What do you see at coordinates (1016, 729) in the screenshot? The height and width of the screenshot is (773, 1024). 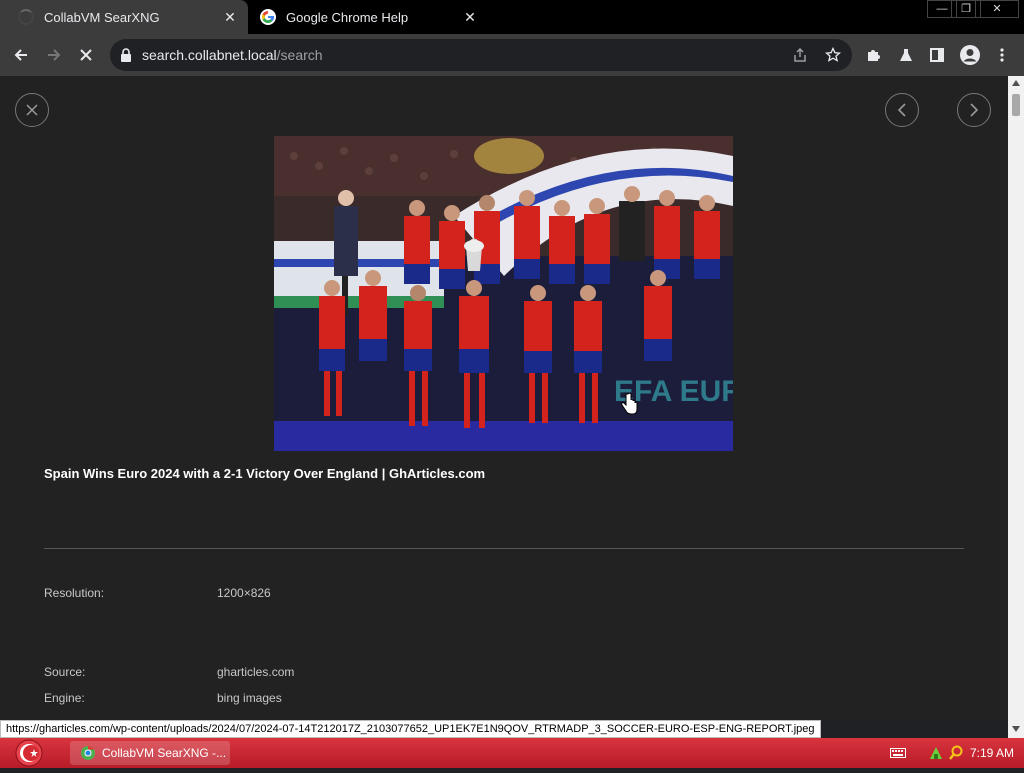 I see `scroll-down-icon` at bounding box center [1016, 729].